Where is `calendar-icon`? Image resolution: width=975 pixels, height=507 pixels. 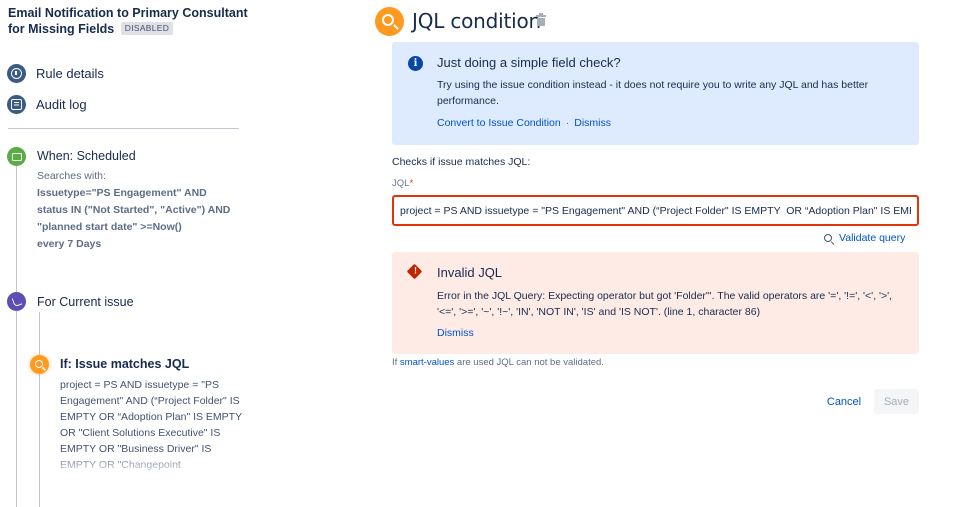
calendar-icon is located at coordinates (16, 156).